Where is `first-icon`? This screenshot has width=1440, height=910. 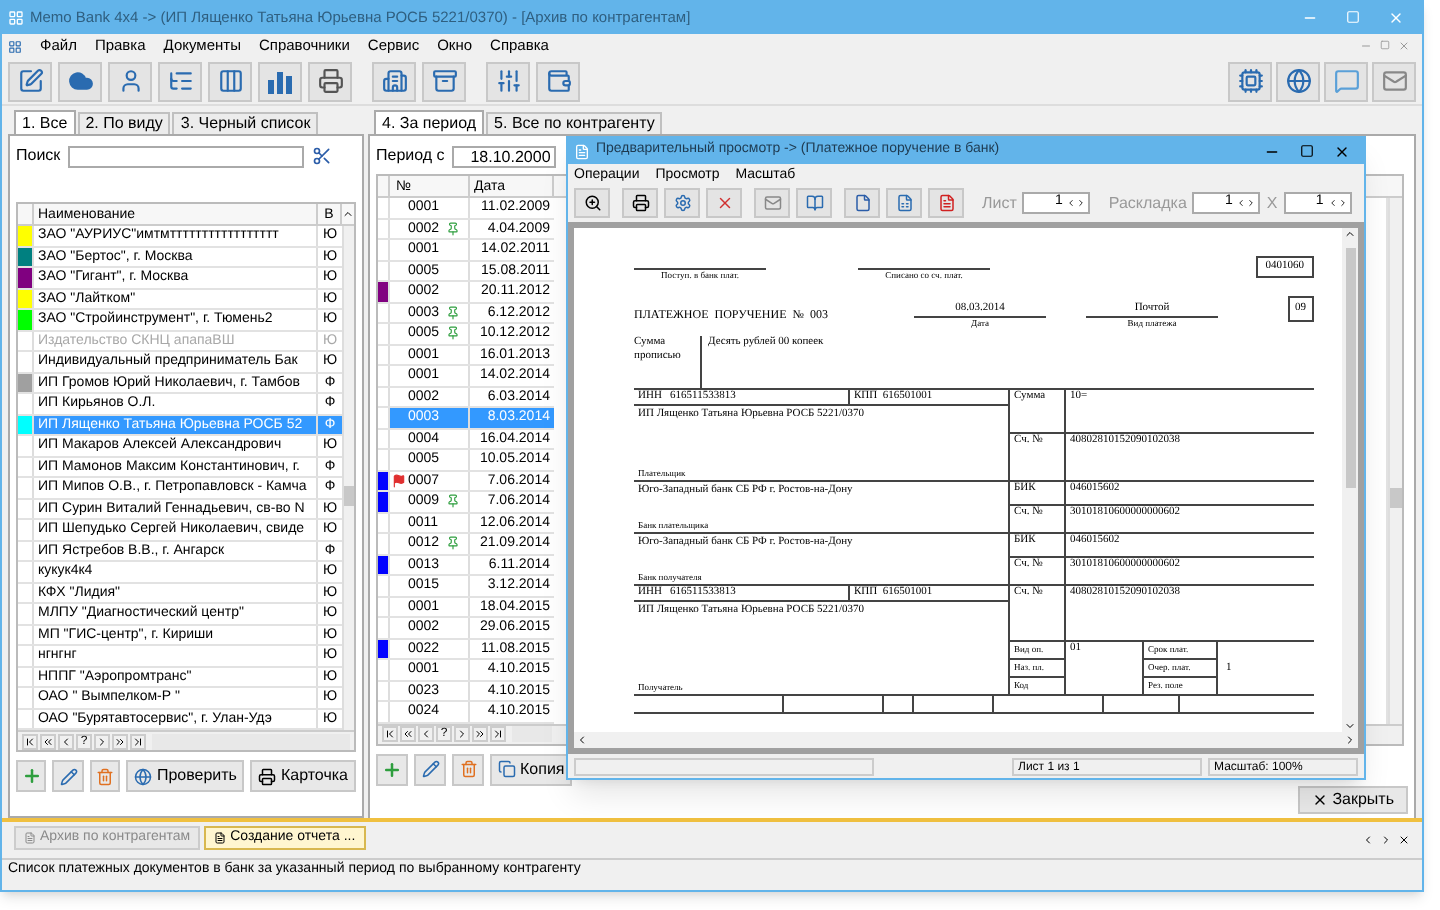
first-icon is located at coordinates (30, 741).